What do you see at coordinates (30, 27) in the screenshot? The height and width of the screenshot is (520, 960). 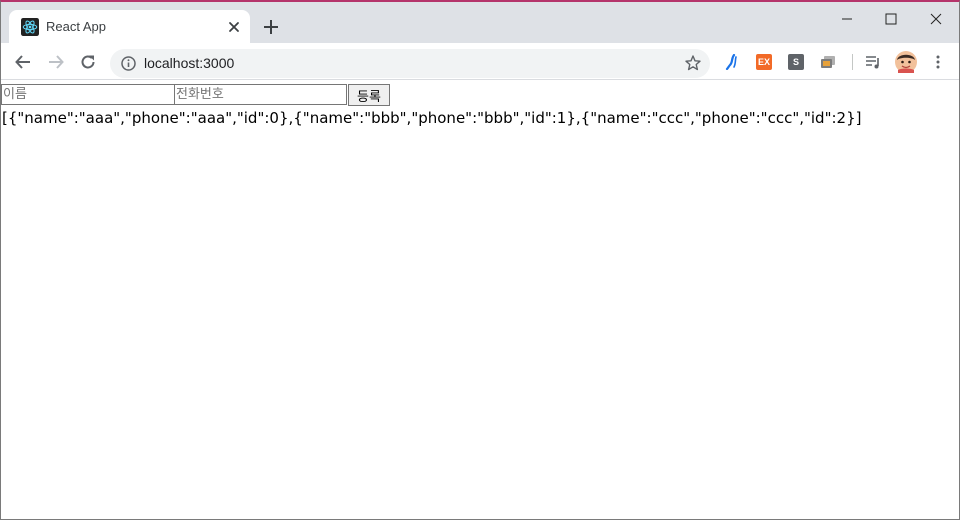 I see `react-logo-icon` at bounding box center [30, 27].